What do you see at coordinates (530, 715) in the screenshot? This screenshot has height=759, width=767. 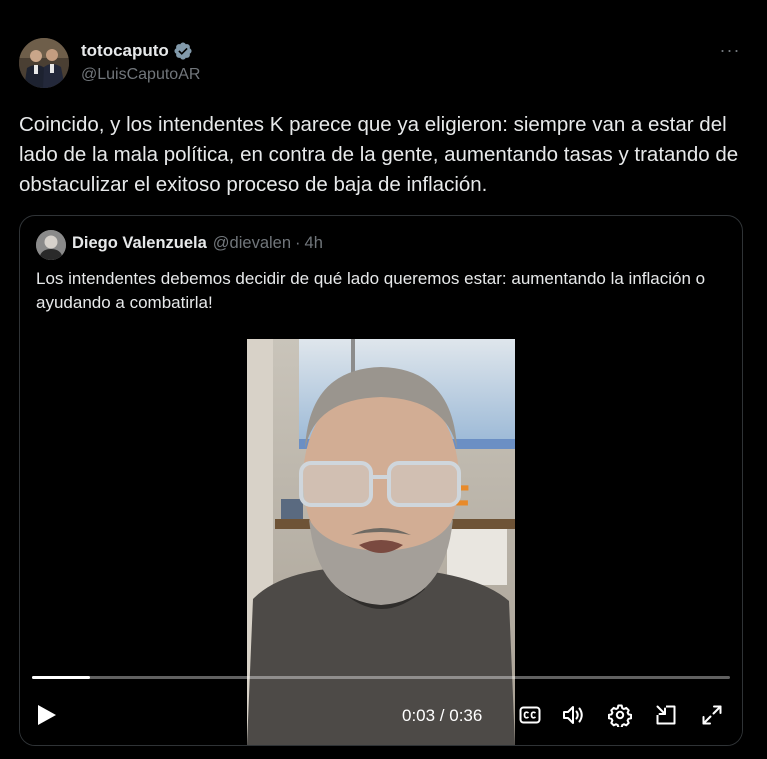 I see `captions-icon` at bounding box center [530, 715].